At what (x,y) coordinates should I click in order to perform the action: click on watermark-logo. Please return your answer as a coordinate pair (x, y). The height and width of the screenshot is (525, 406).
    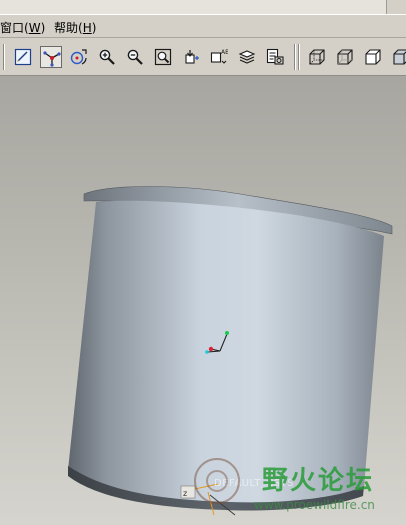
    Looking at the image, I should click on (217, 481).